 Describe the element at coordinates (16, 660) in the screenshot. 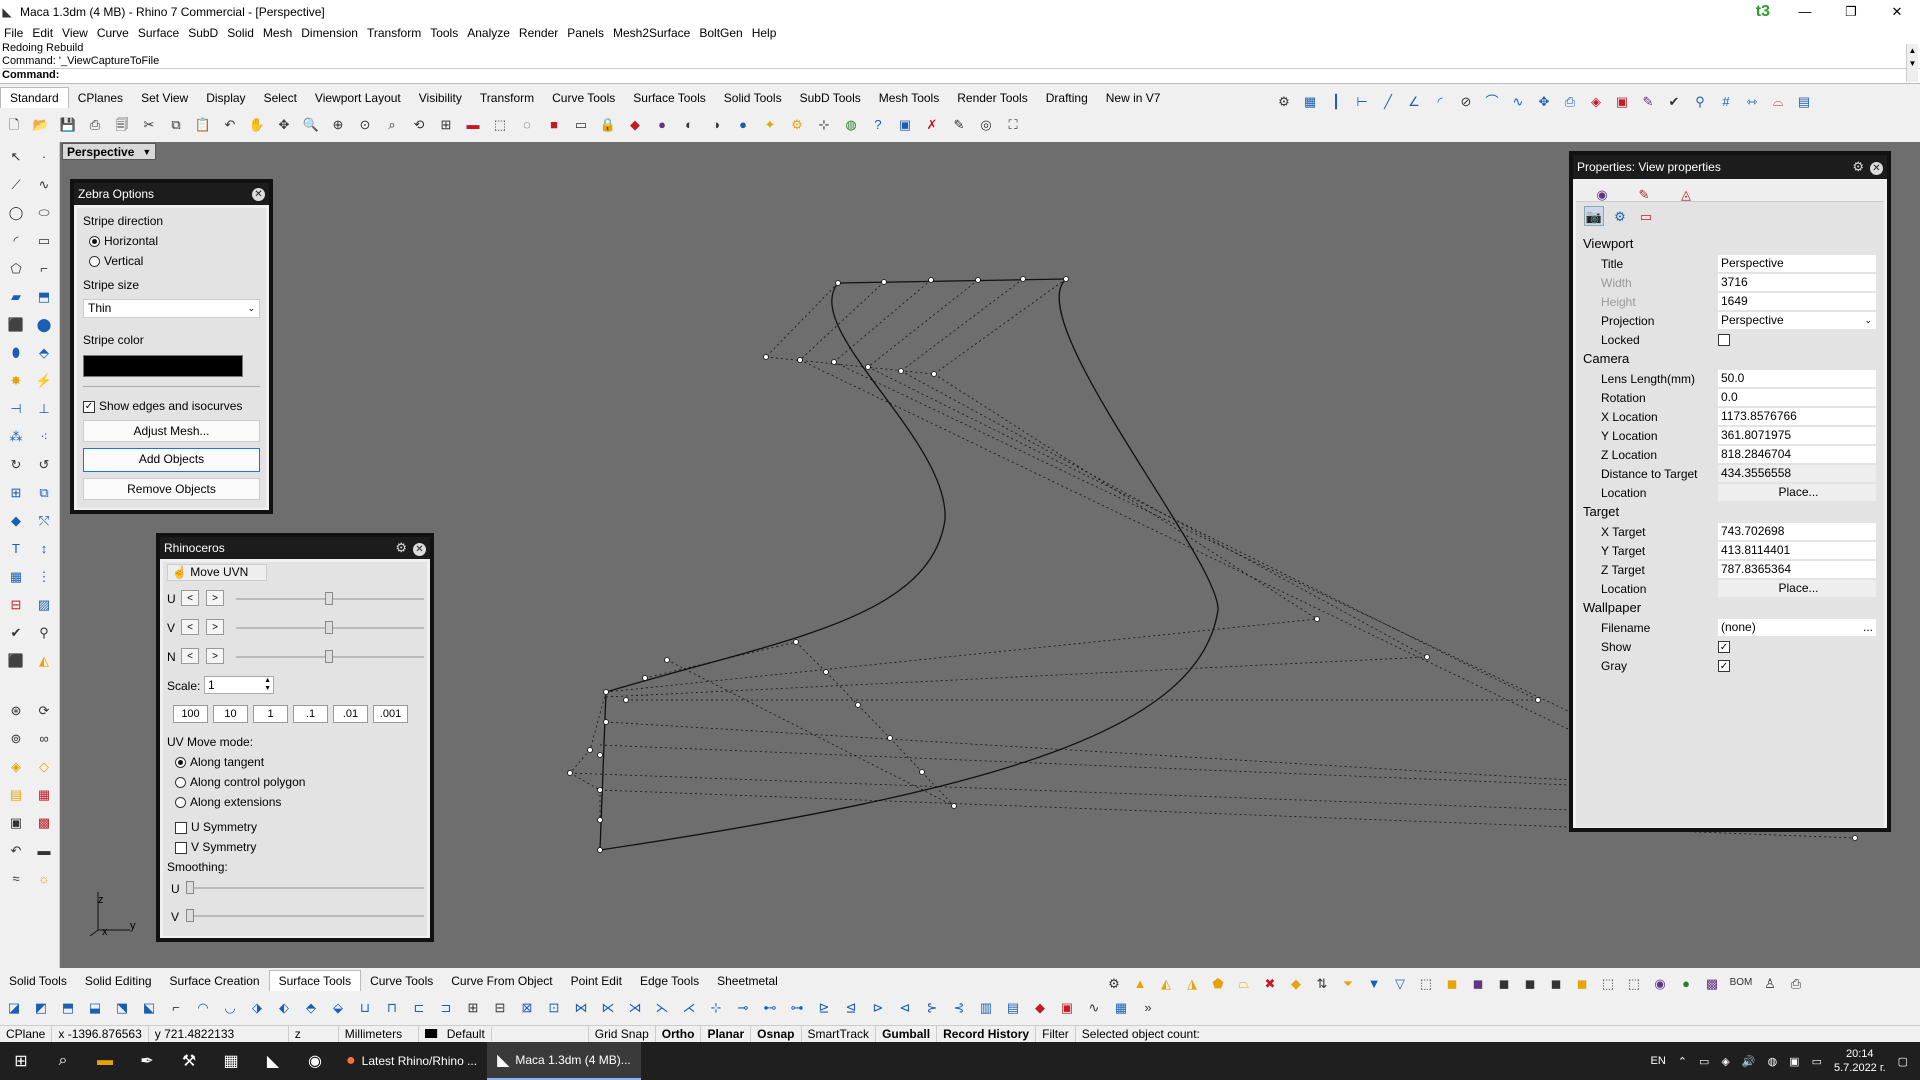

I see `render-icon: ⬛` at that location.